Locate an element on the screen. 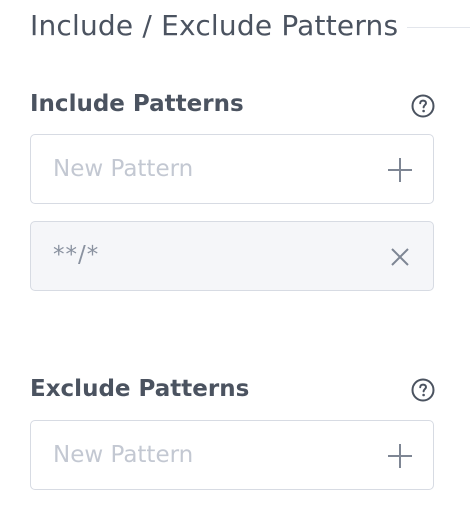 Image resolution: width=470 pixels, height=528 pixels. exclude-patterns-heading: Exclude Patterns is located at coordinates (140, 389).